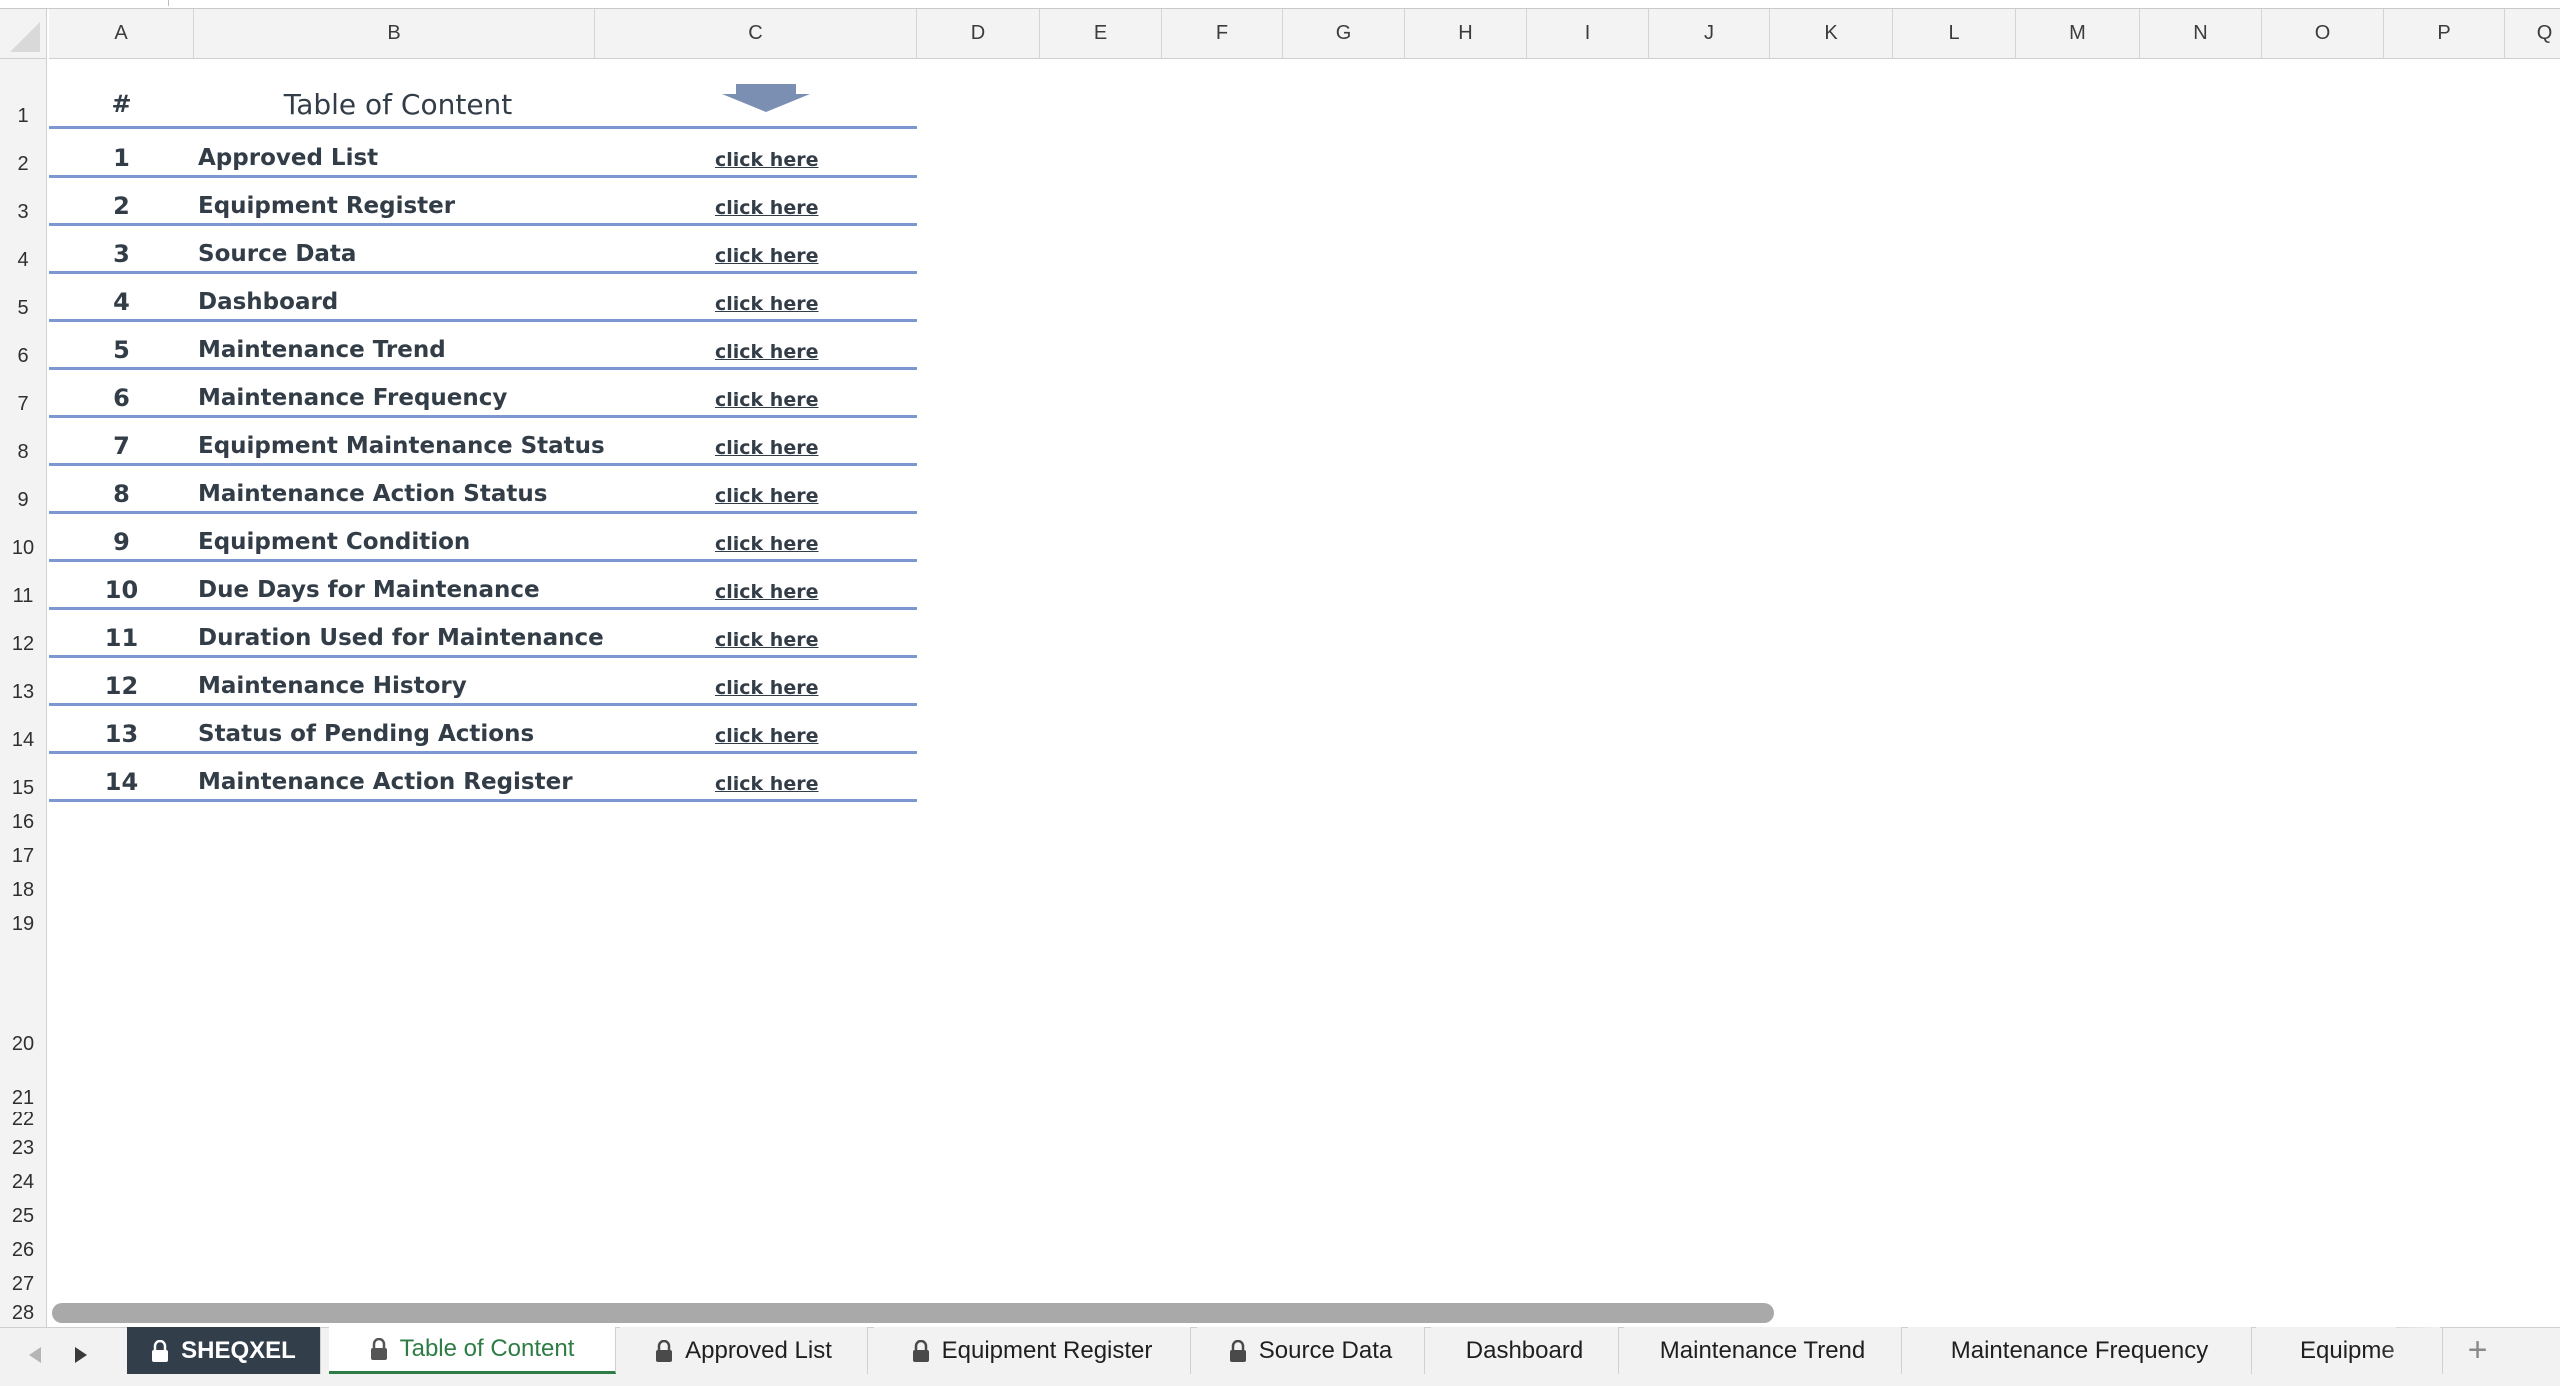 The height and width of the screenshot is (1386, 2560). I want to click on toc-item-label: Maintenance Action Register, so click(385, 782).